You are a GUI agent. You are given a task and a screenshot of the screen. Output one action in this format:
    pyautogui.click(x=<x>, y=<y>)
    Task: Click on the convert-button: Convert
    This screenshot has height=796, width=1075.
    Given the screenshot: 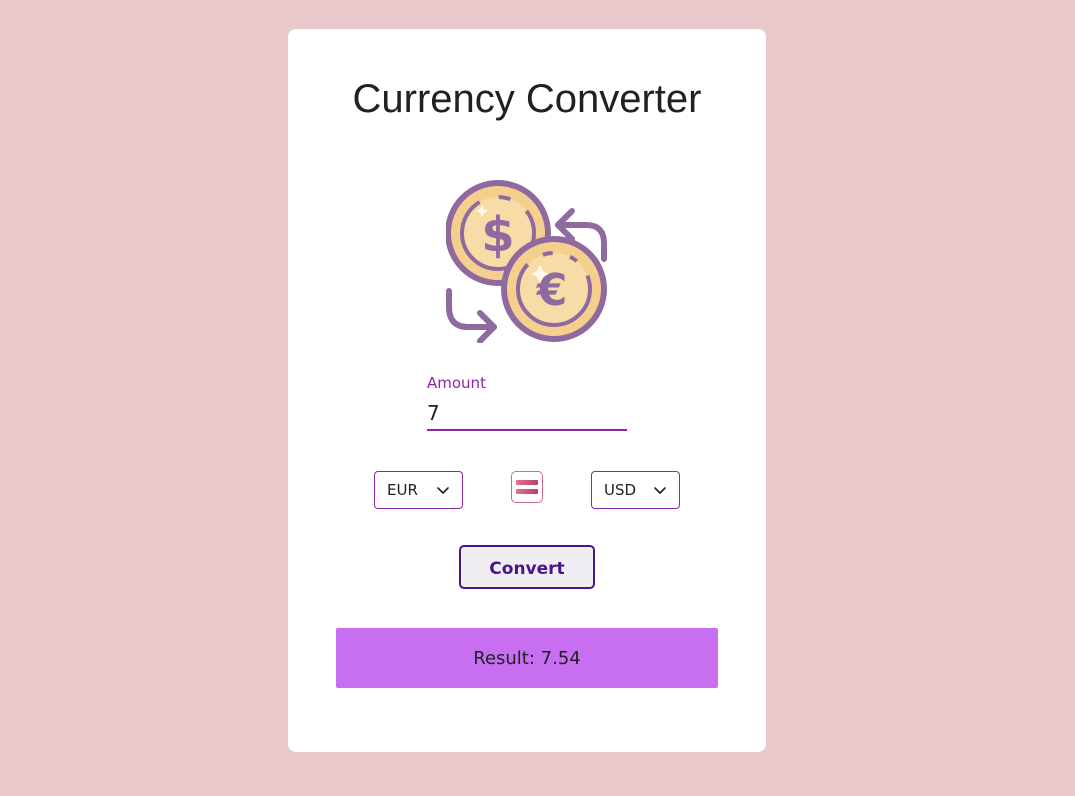 What is the action you would take?
    pyautogui.click(x=527, y=567)
    